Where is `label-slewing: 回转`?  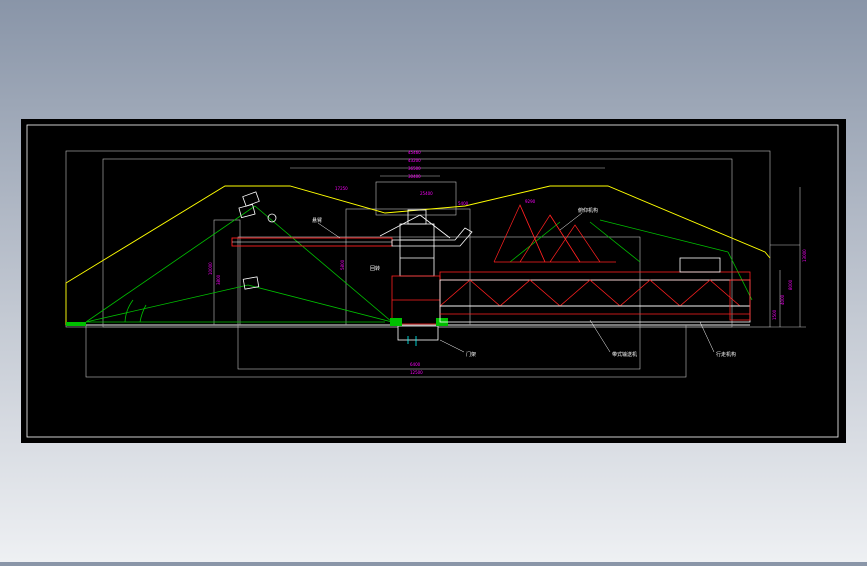
label-slewing: 回转 is located at coordinates (375, 268).